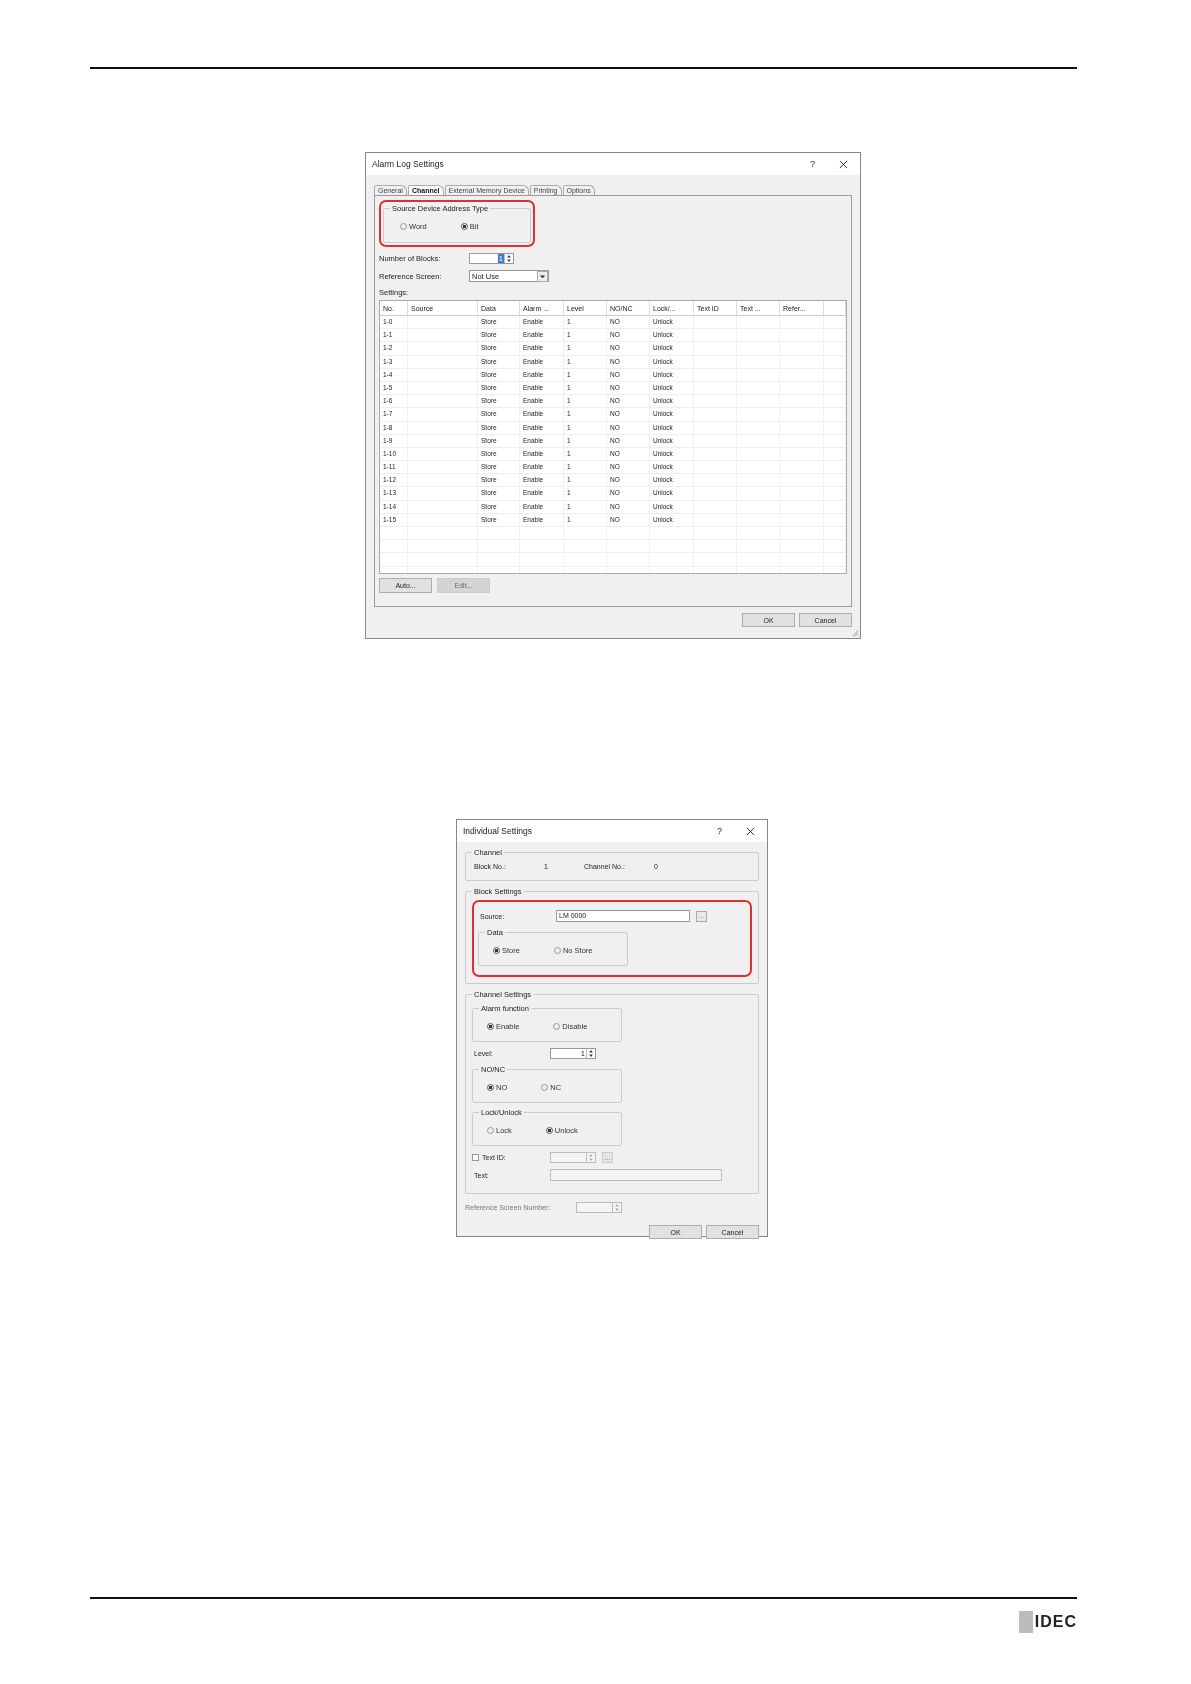 The width and height of the screenshot is (1191, 1684). I want to click on input-field, so click(636, 1175).